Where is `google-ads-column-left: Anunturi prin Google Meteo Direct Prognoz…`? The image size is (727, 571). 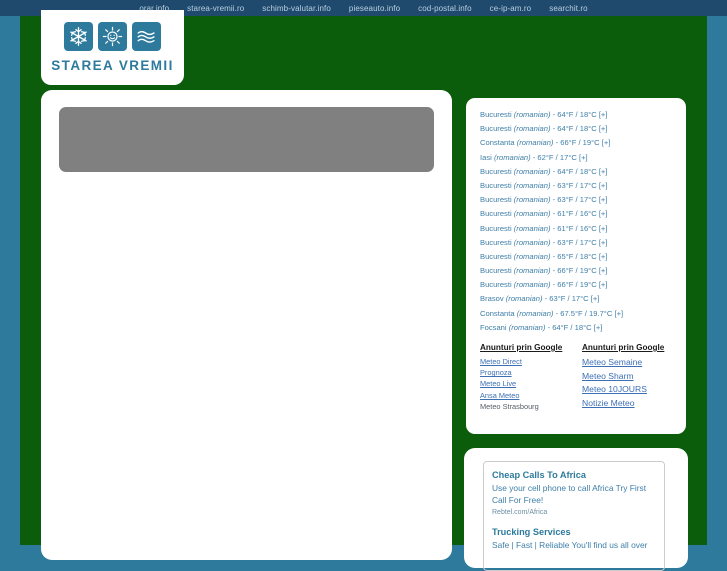
google-ads-column-left: Anunturi prin Google Meteo Direct Prognoz… is located at coordinates (529, 377).